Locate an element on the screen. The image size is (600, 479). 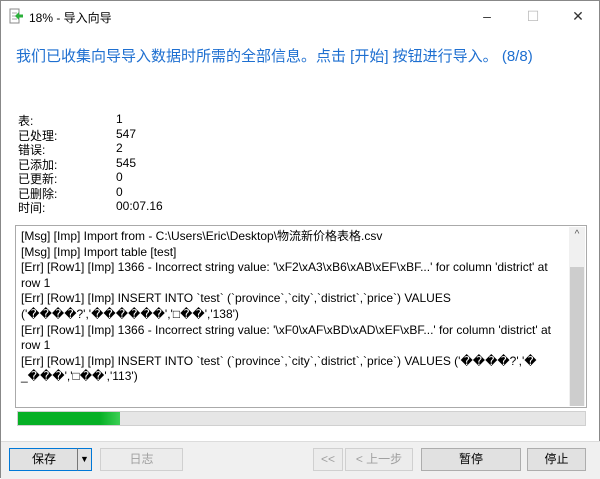
import-wizard-icon is located at coordinates (16, 16).